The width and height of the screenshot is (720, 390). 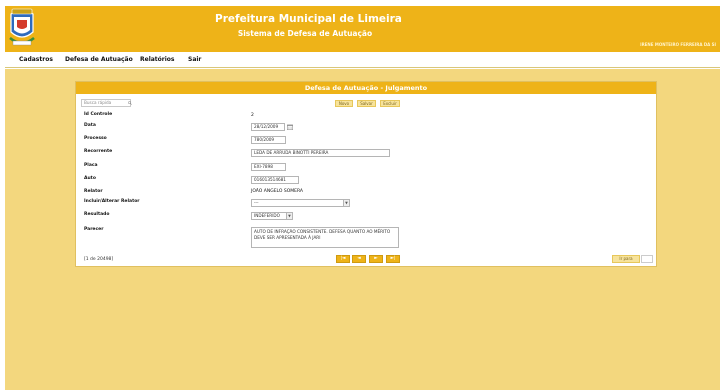 What do you see at coordinates (343, 259) in the screenshot?
I see `first-record-button: |◄` at bounding box center [343, 259].